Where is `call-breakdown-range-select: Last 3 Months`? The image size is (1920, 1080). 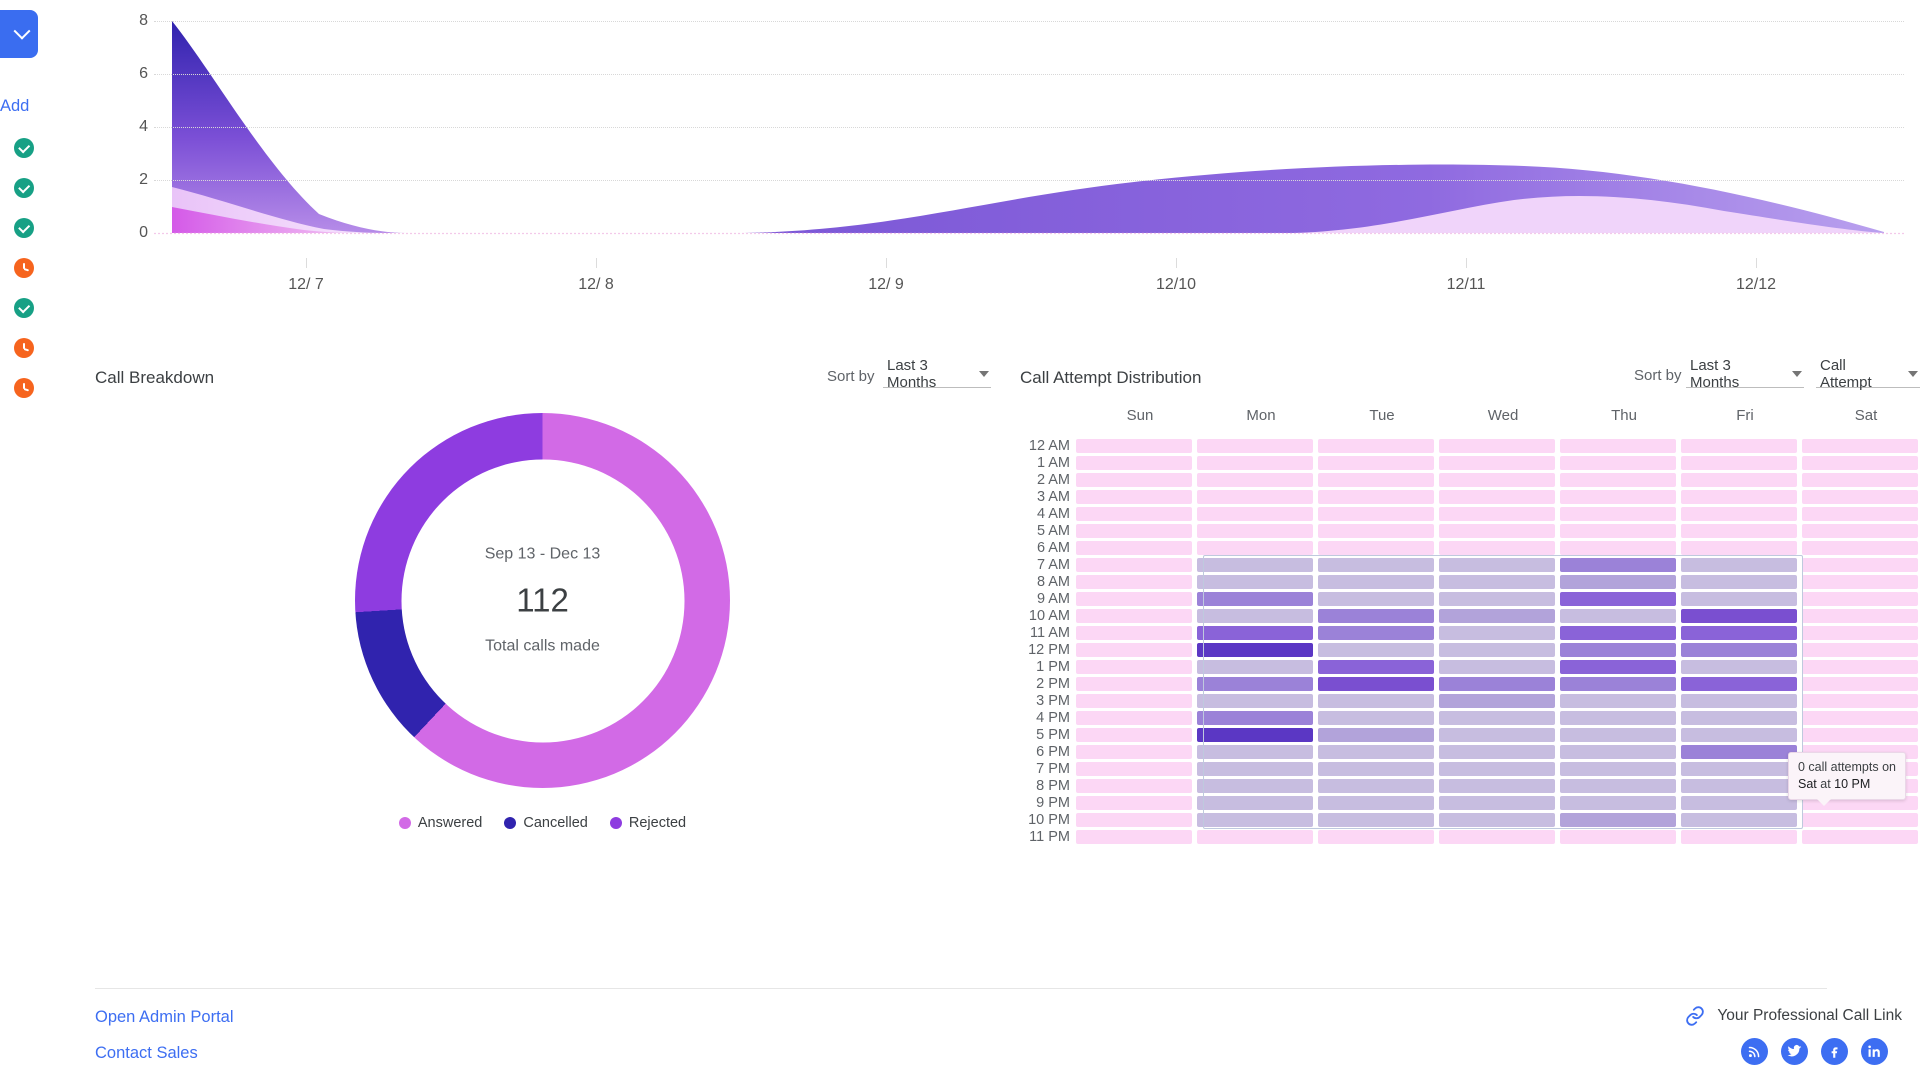
call-breakdown-range-select: Last 3 Months is located at coordinates (937, 374).